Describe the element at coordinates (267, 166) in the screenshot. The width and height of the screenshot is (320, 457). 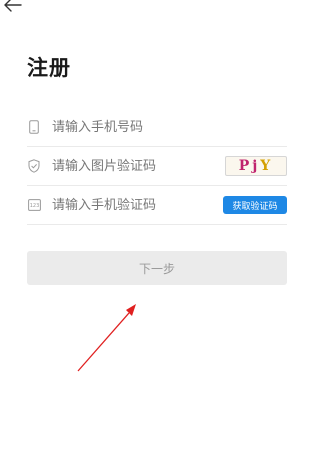
I see `captcha-char-2: Y` at that location.